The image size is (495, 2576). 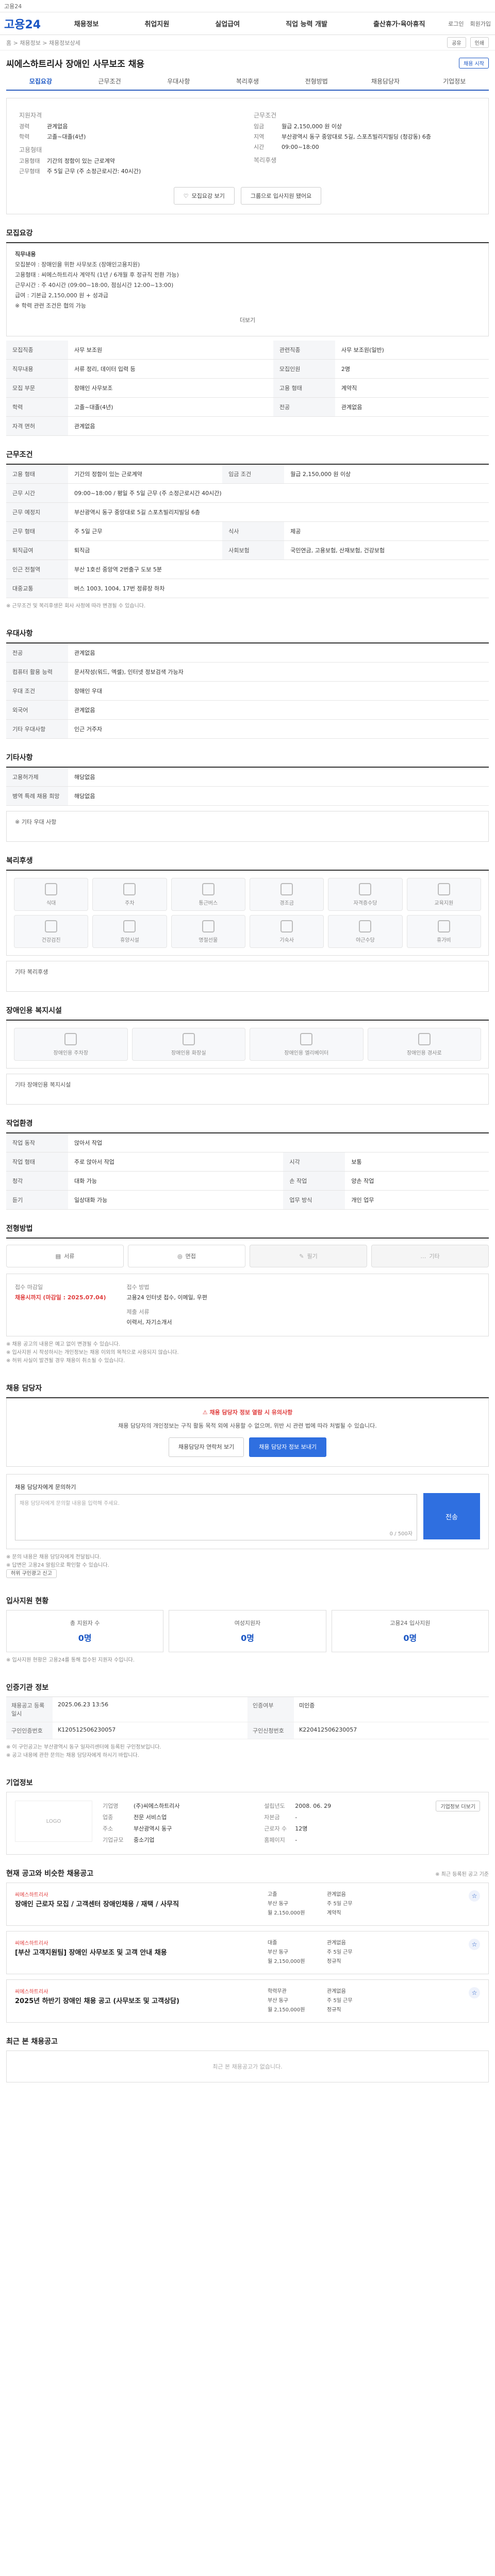 What do you see at coordinates (286, 1913) in the screenshot?
I see `meta-item: 월 2,150,000원` at bounding box center [286, 1913].